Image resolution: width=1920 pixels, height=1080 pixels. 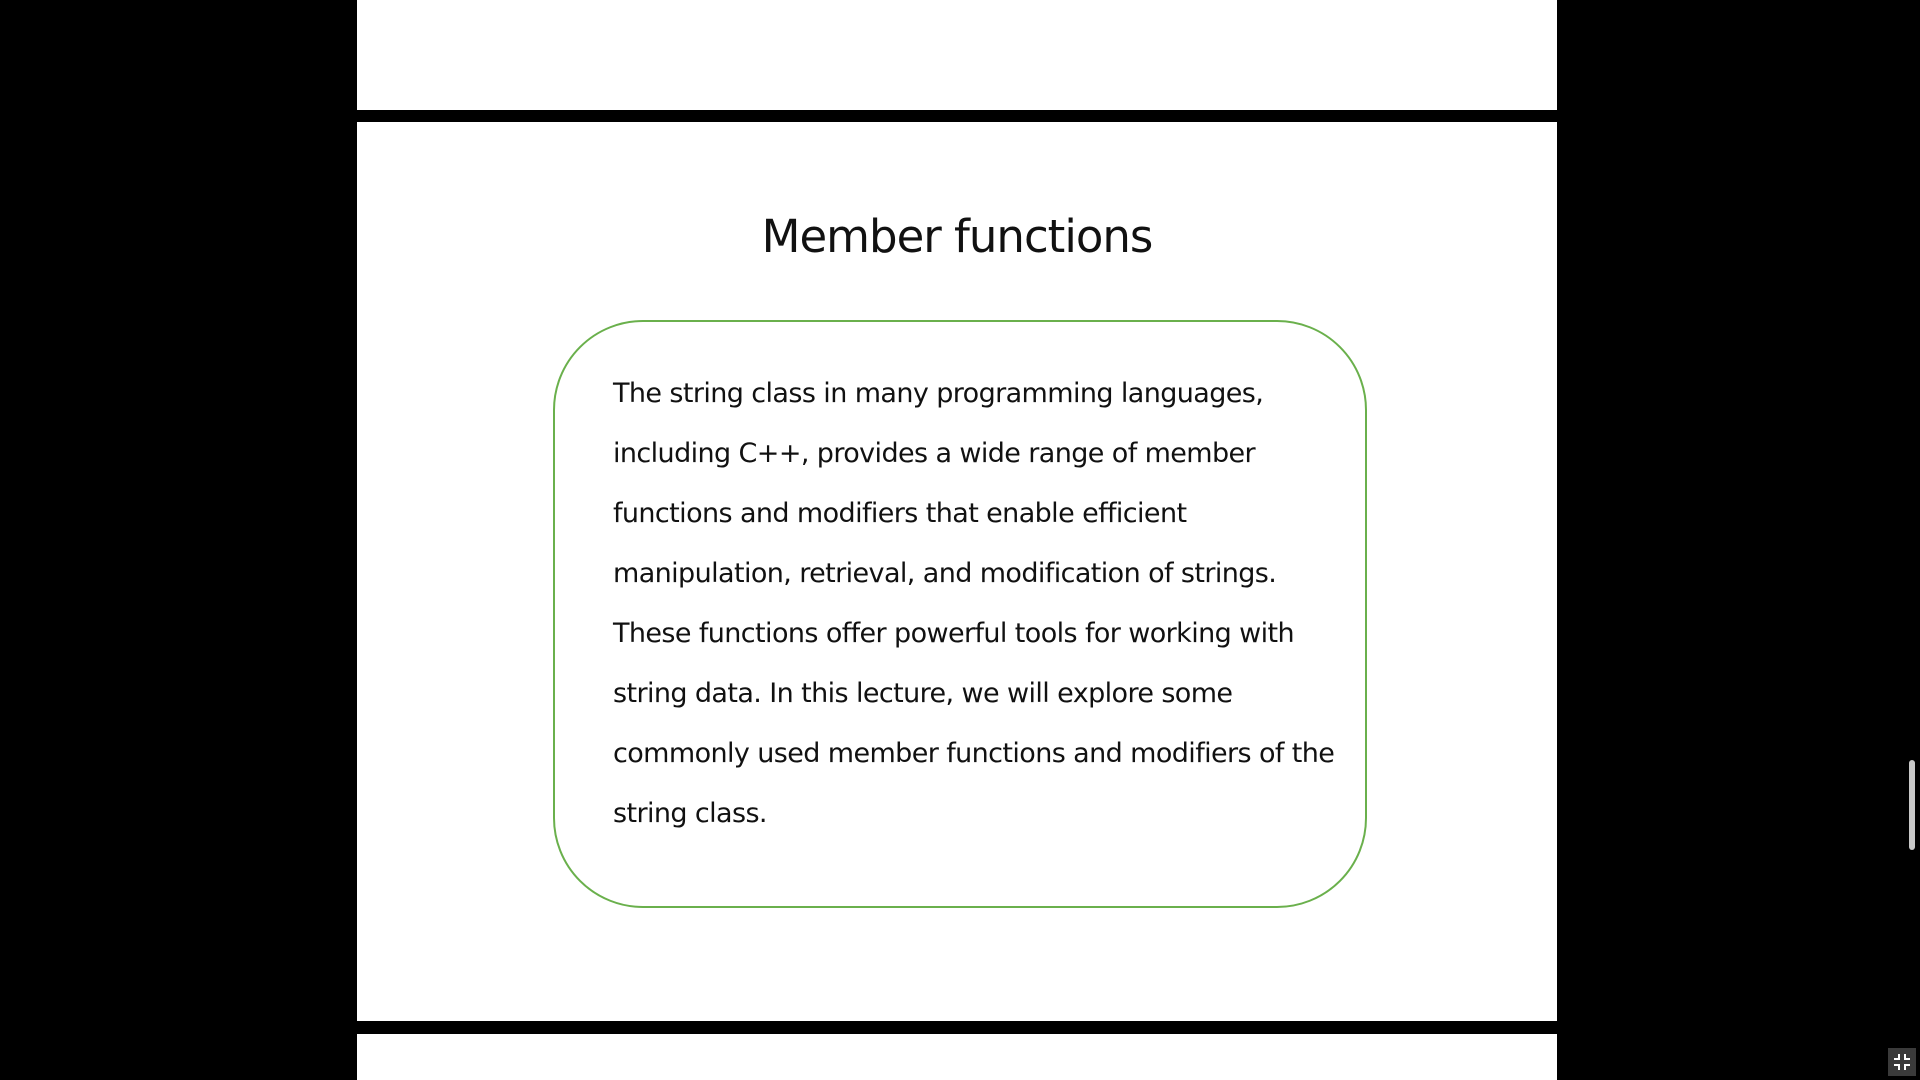 I want to click on exit-fullscreen-button, so click(x=1902, y=1062).